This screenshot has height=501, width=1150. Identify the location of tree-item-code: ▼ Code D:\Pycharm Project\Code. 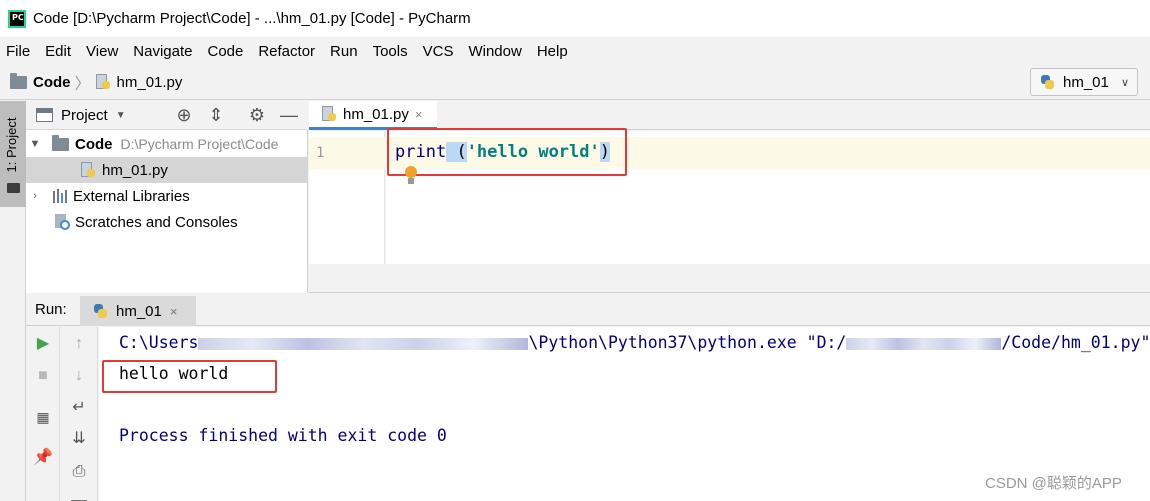
(167, 144).